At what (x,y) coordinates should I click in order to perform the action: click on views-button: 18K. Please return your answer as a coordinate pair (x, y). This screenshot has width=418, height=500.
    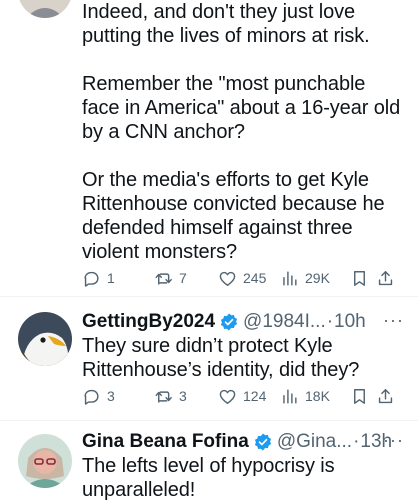
    Looking at the image, I should click on (305, 396).